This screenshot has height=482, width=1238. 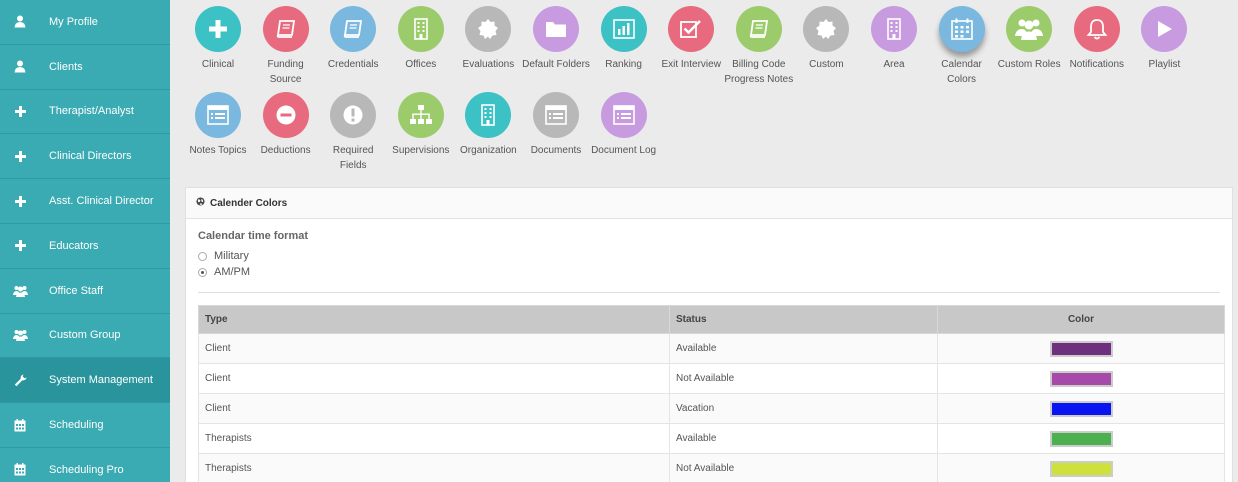 I want to click on tile-ranking: Ranking, so click(x=624, y=39).